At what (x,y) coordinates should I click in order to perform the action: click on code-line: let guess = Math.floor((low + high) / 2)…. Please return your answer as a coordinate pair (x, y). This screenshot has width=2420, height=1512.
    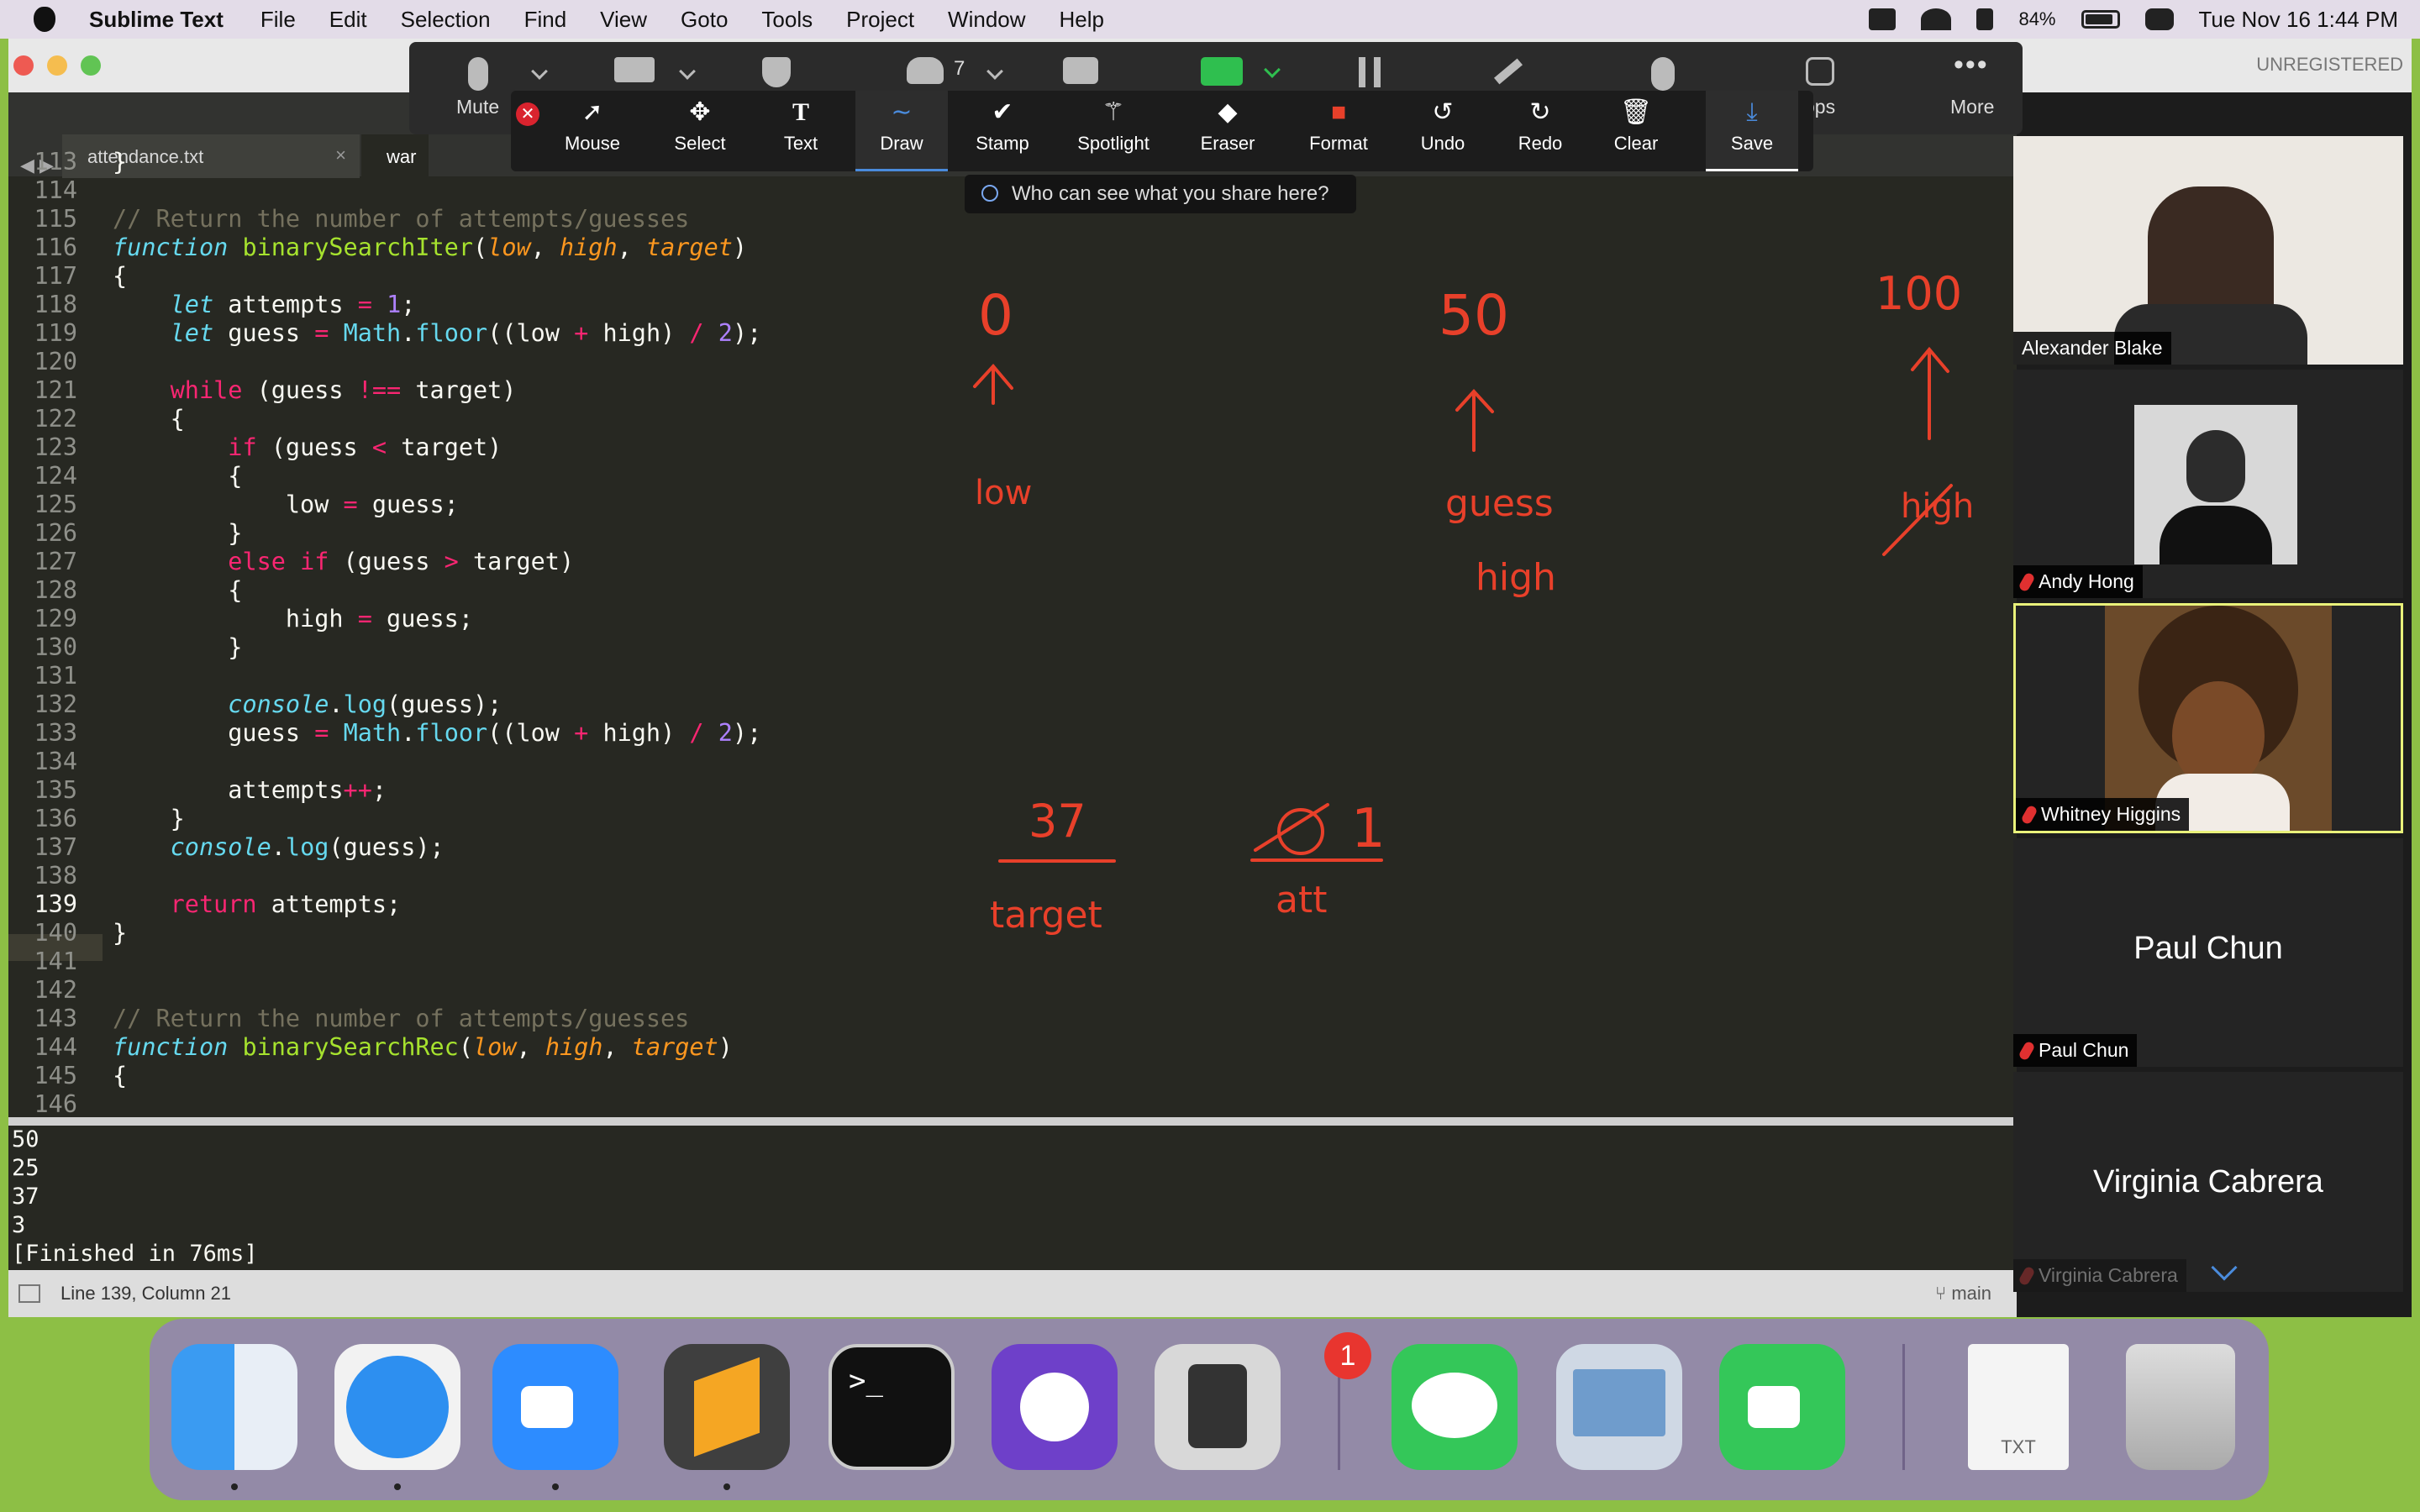
    Looking at the image, I should click on (466, 333).